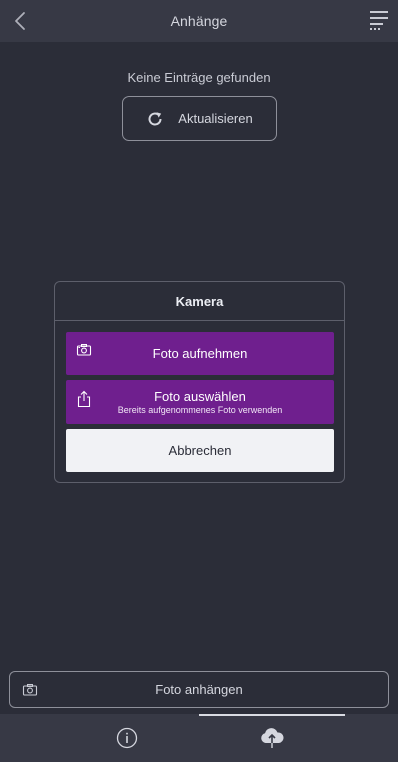 The image size is (398, 762). I want to click on bottom-tab-bar, so click(199, 738).